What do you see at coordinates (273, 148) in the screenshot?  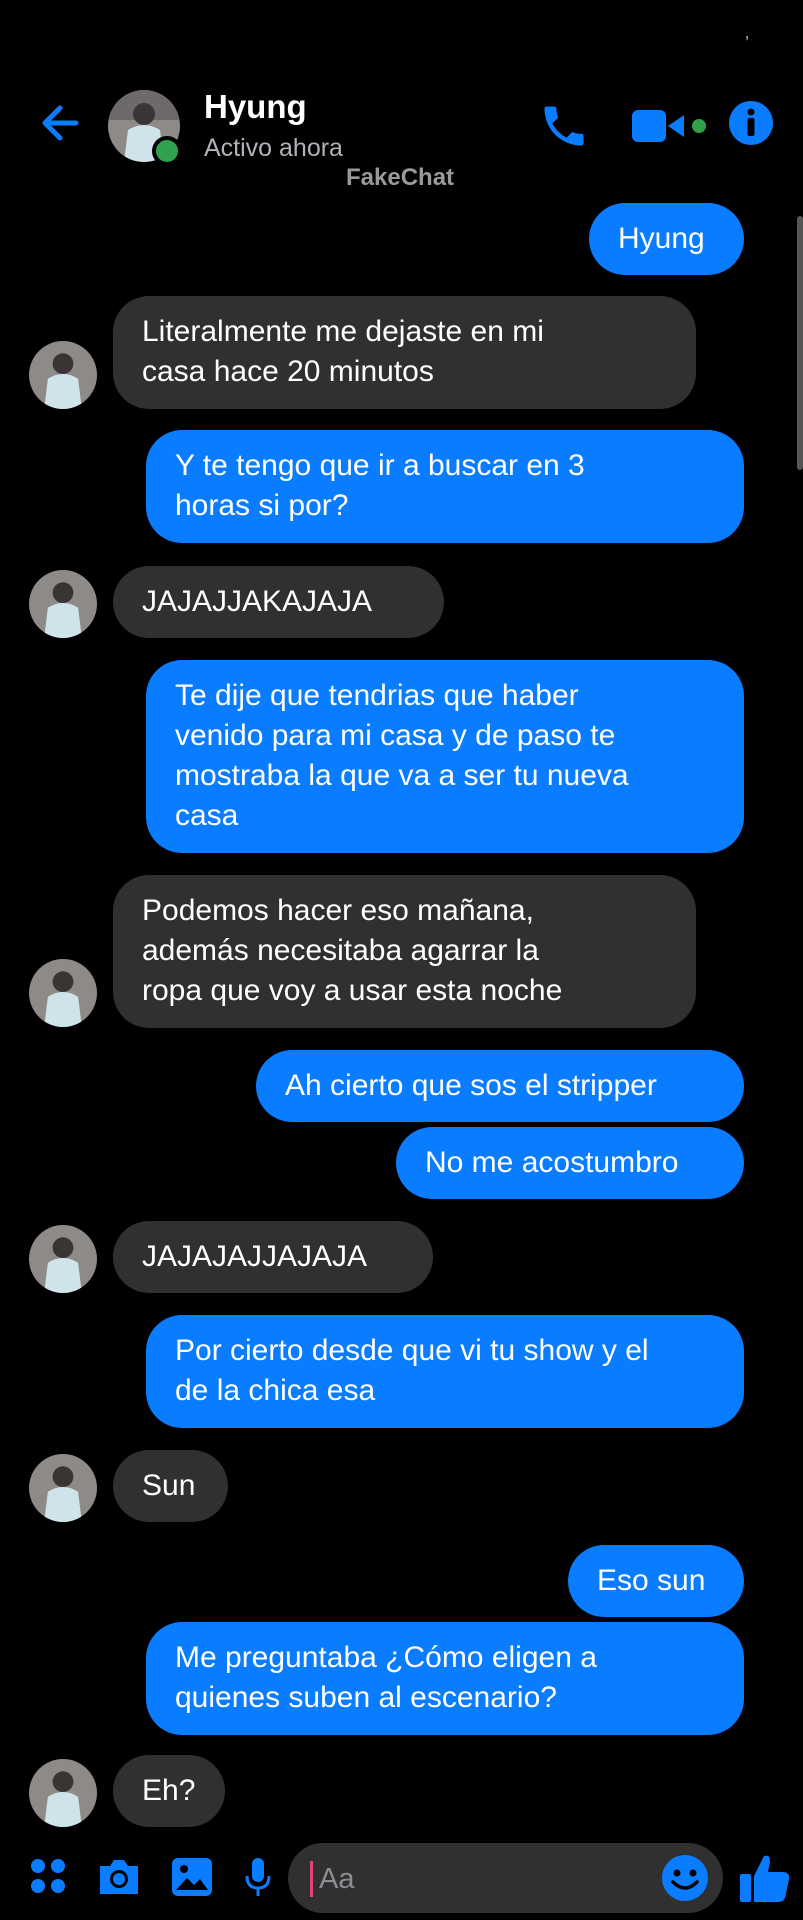 I see `active-status: Activo ahora` at bounding box center [273, 148].